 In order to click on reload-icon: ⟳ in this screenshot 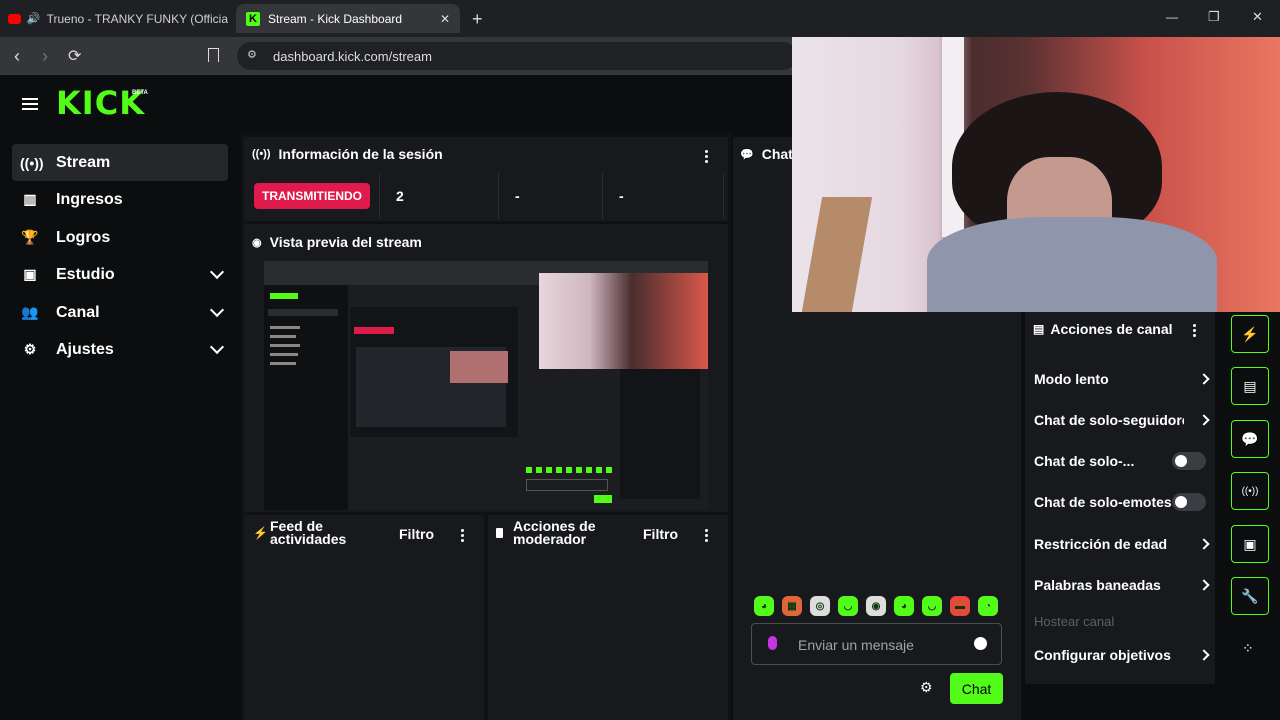, I will do `click(74, 56)`.